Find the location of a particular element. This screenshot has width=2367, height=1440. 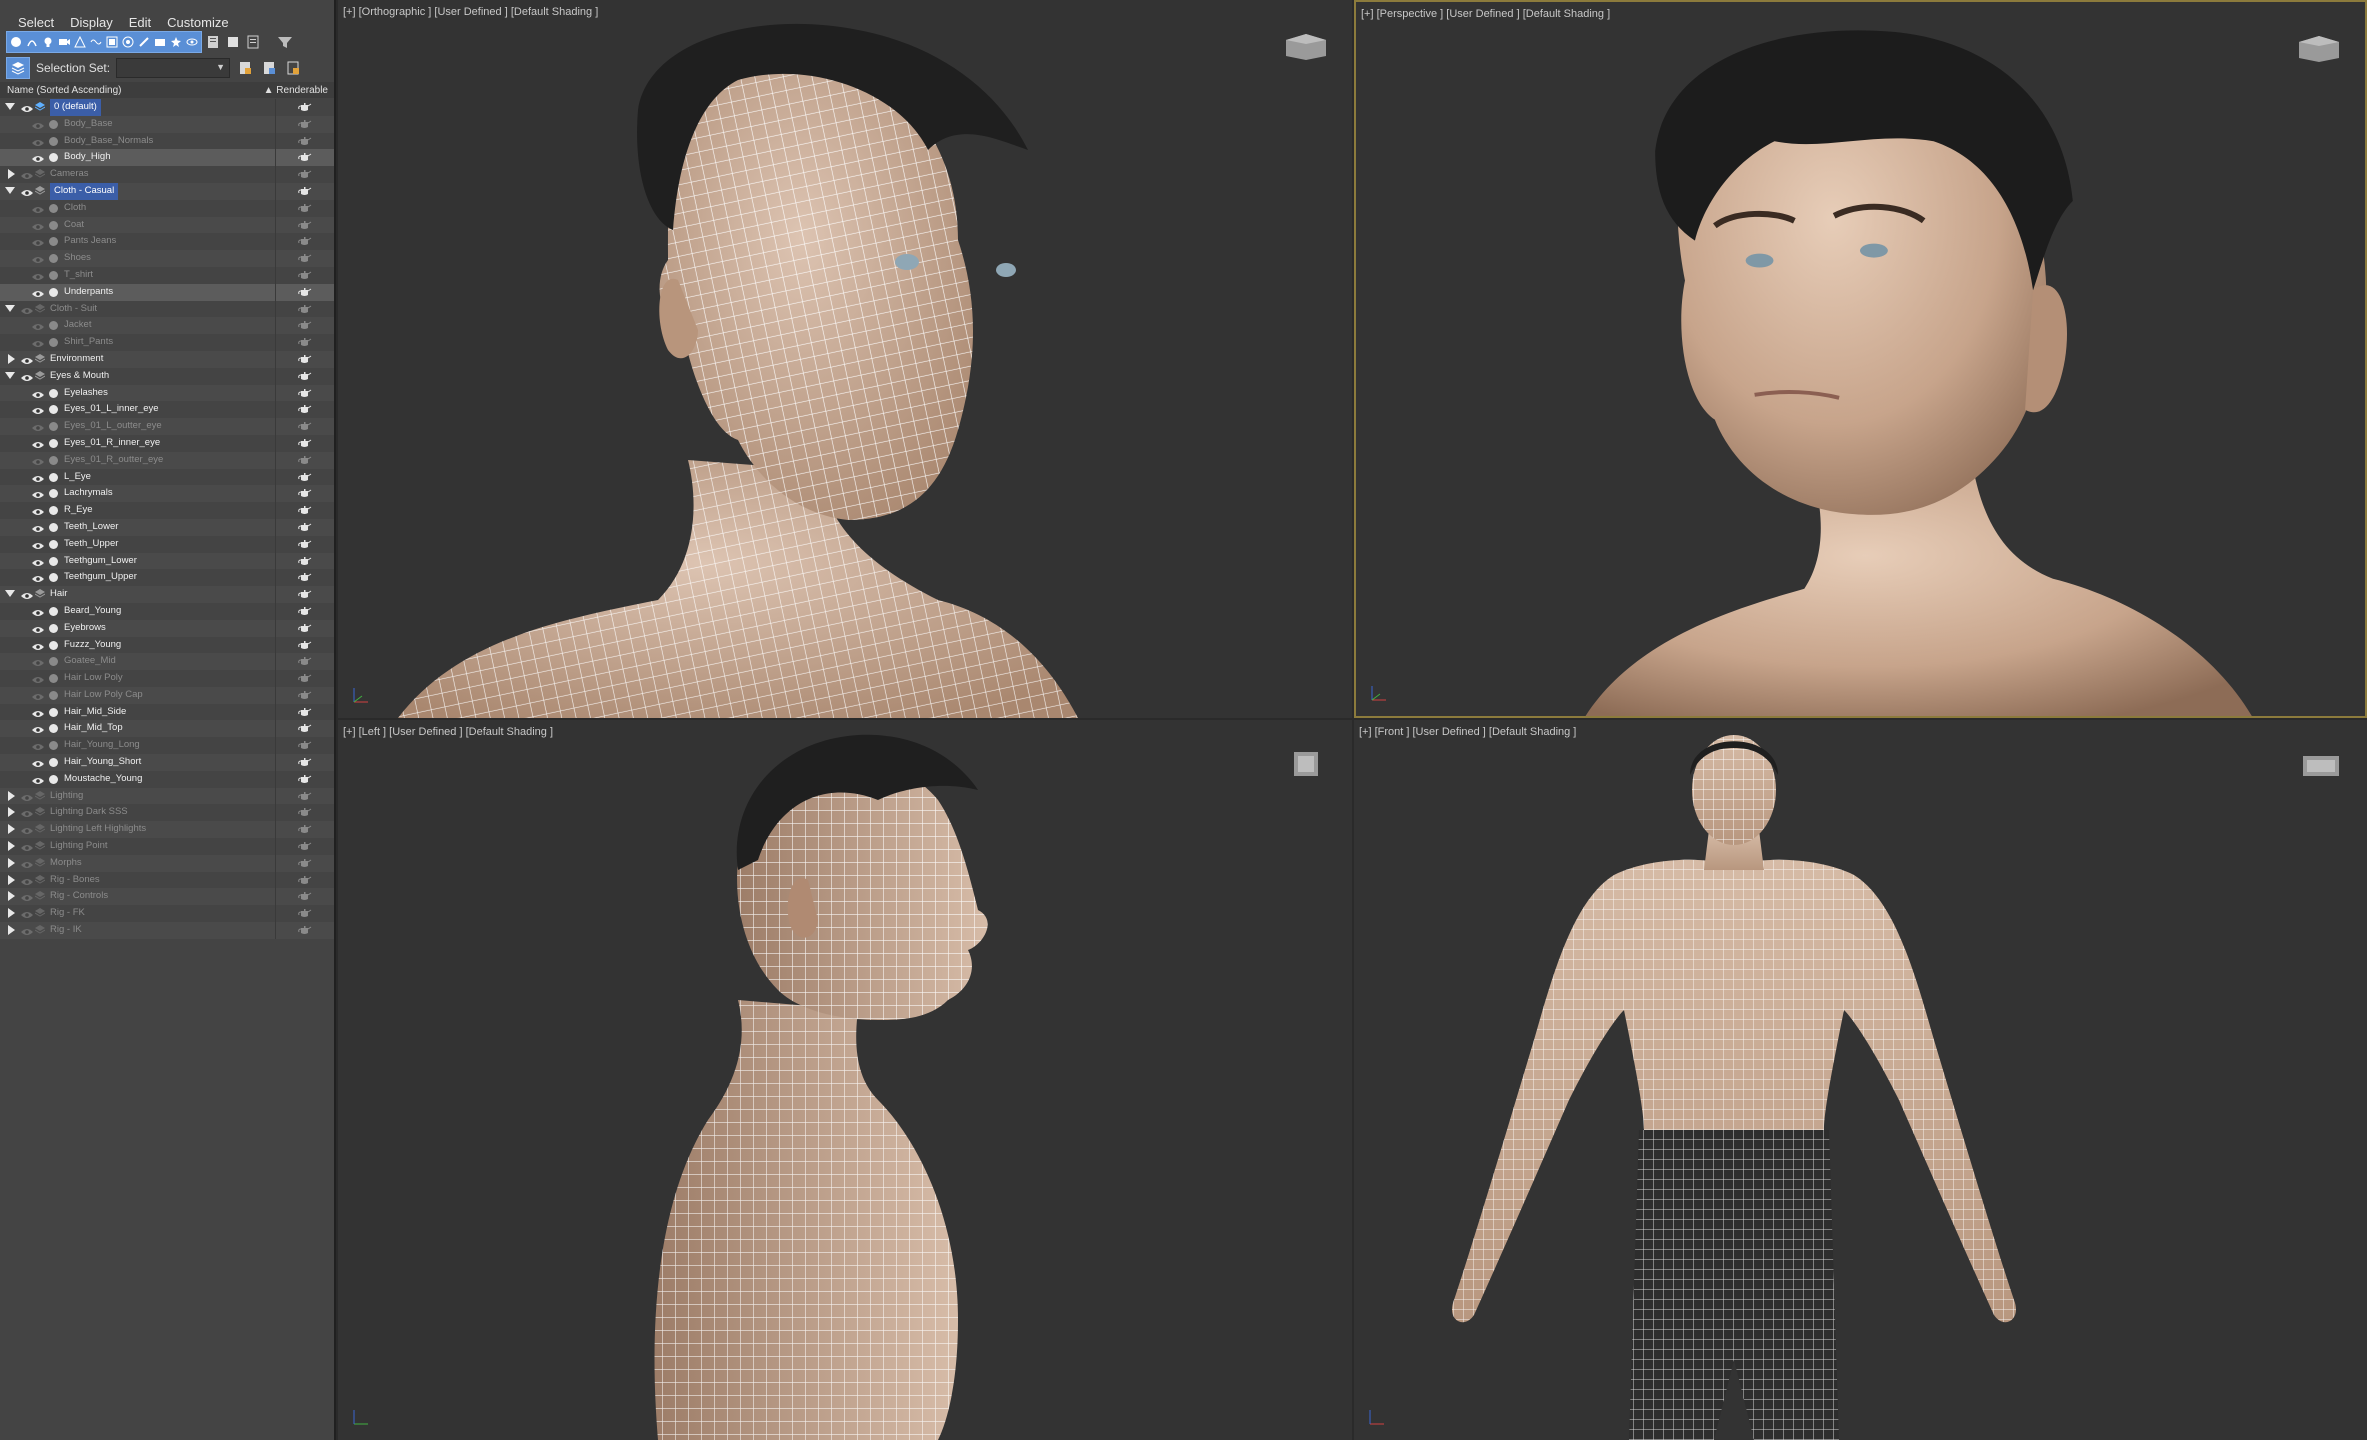

layer-row: Rig - FK is located at coordinates (167, 914).